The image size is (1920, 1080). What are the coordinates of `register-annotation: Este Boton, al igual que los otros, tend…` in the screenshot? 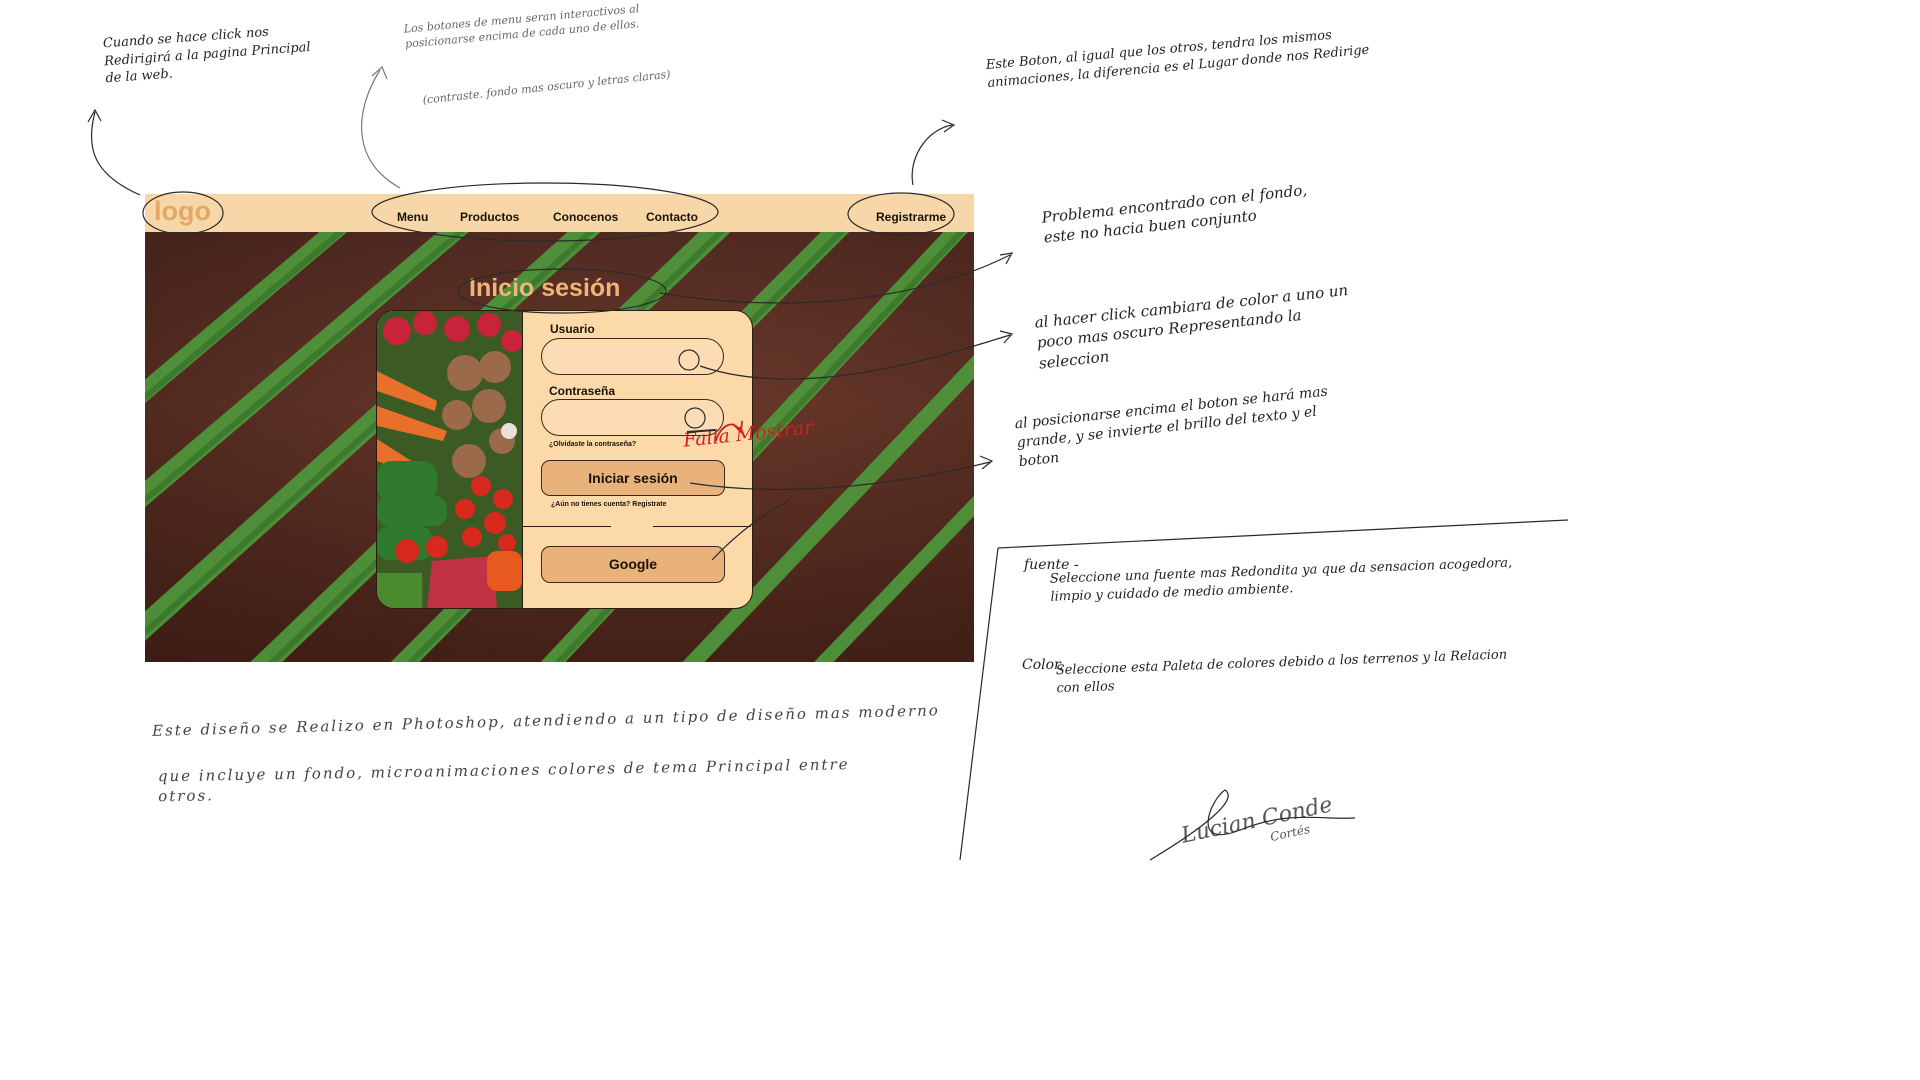 It's located at (1177, 59).